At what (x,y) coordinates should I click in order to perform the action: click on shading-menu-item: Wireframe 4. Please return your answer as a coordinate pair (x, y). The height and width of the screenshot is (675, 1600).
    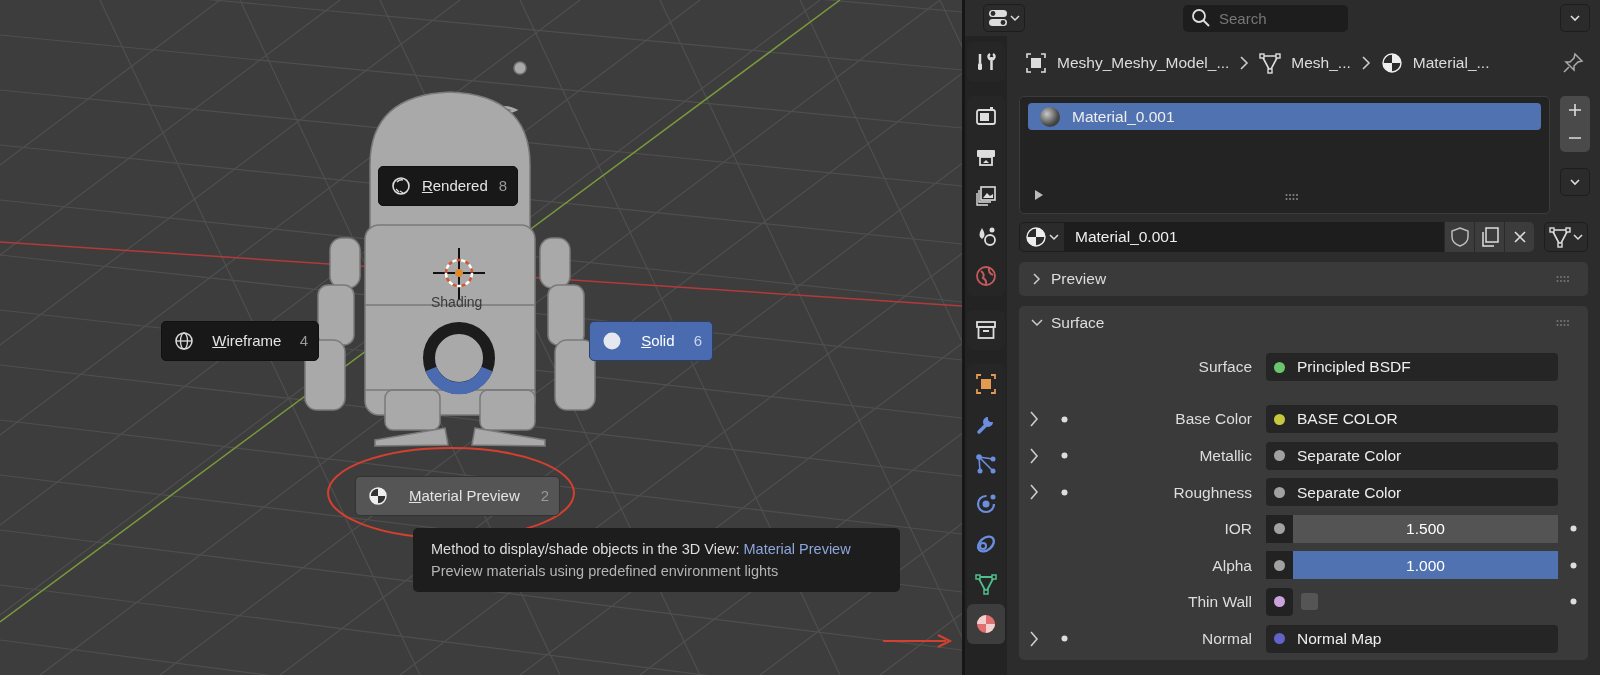
    Looking at the image, I should click on (240, 341).